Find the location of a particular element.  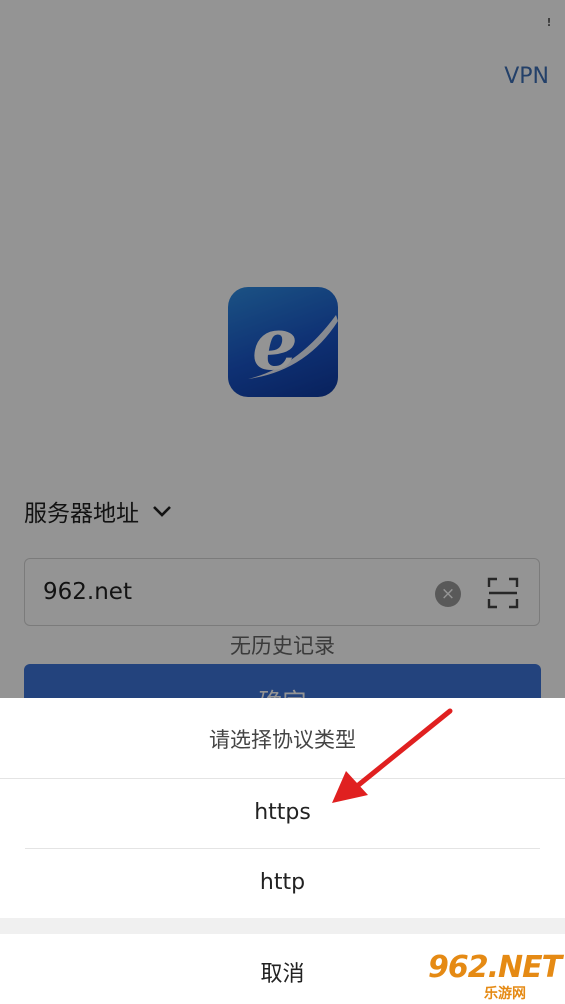

sheet-title: 请选择协议类型 is located at coordinates (282, 740).